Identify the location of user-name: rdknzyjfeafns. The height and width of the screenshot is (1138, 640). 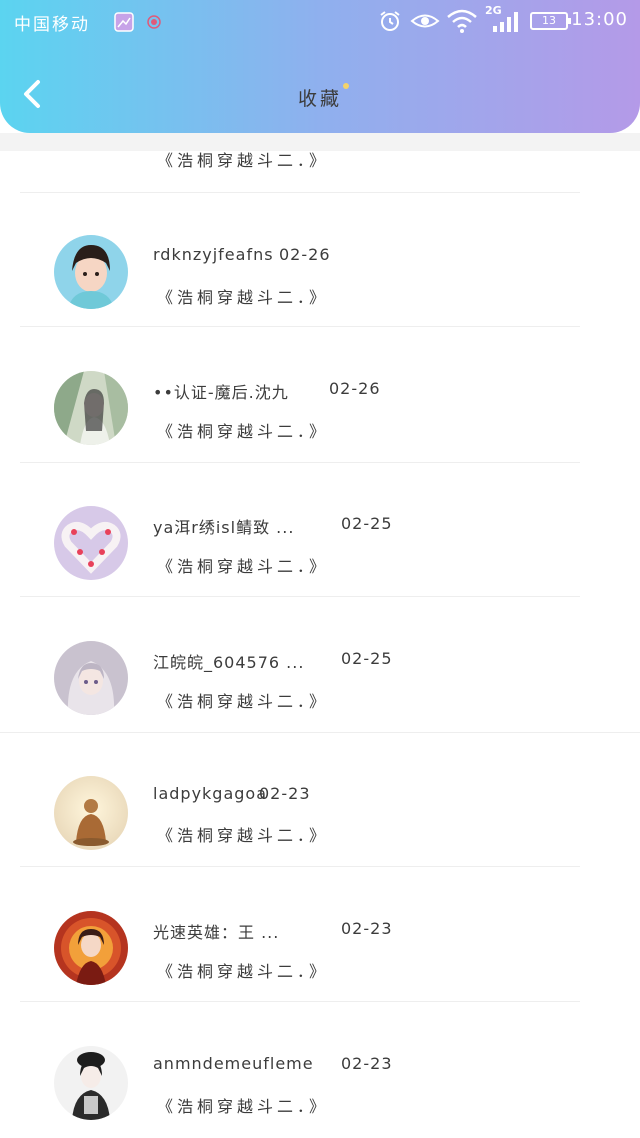
(213, 254).